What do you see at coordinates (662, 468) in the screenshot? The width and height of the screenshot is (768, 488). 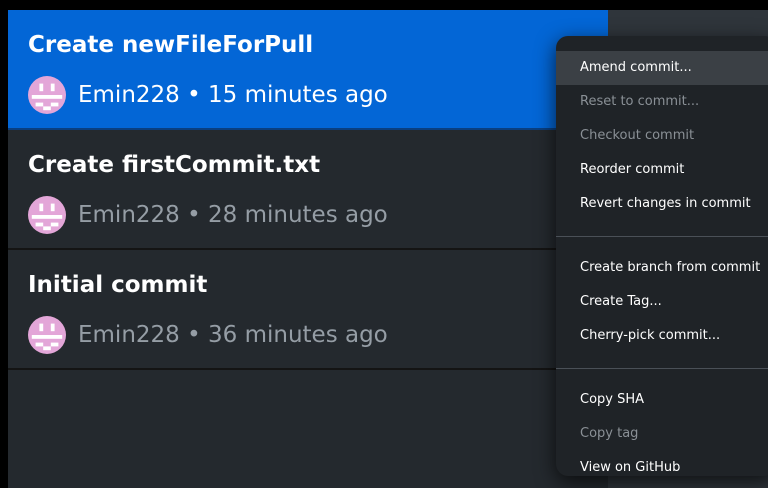 I see `menu-view-on-github: View on GitHub` at bounding box center [662, 468].